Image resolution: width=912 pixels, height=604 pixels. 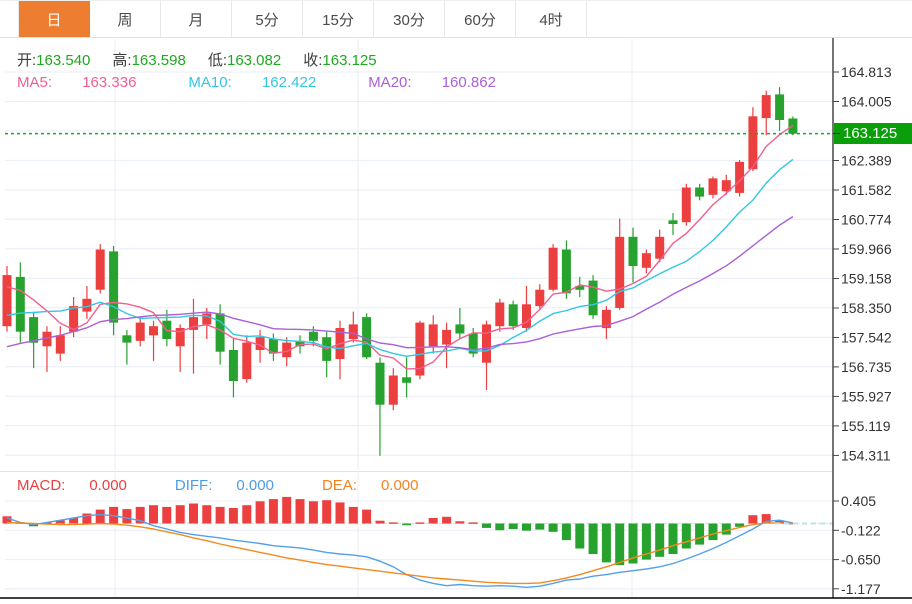 I want to click on price-tick-label: 162.389, so click(x=866, y=161).